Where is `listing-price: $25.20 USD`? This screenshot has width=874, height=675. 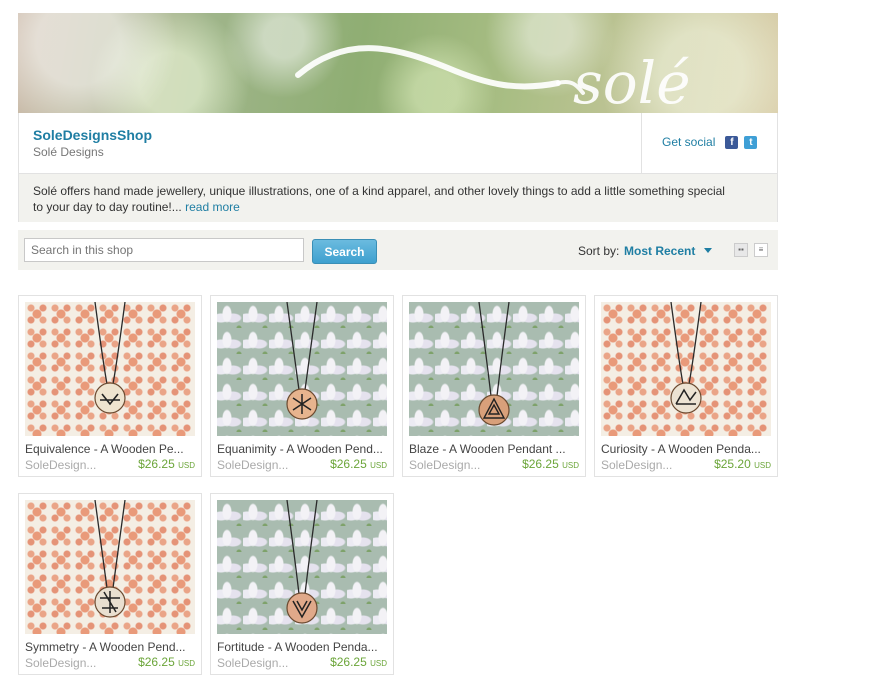
listing-price: $25.20 USD is located at coordinates (742, 464).